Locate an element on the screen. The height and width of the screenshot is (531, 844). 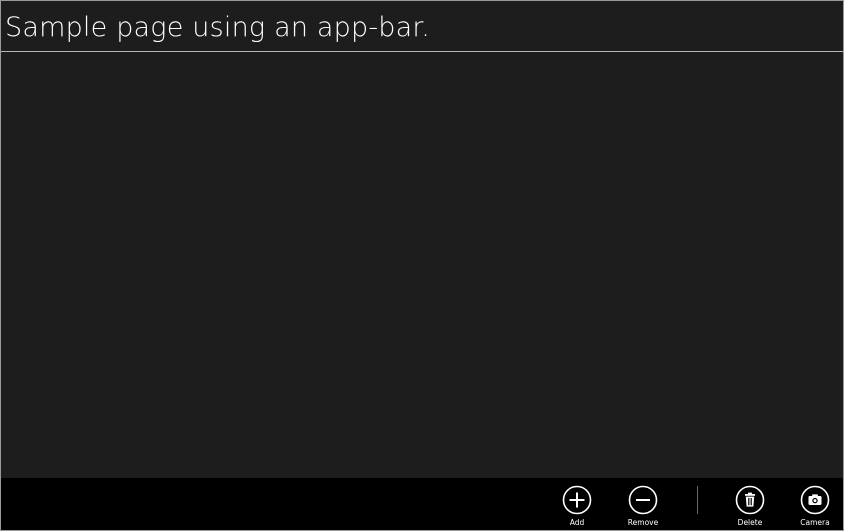
add-button-label: Add is located at coordinates (577, 522).